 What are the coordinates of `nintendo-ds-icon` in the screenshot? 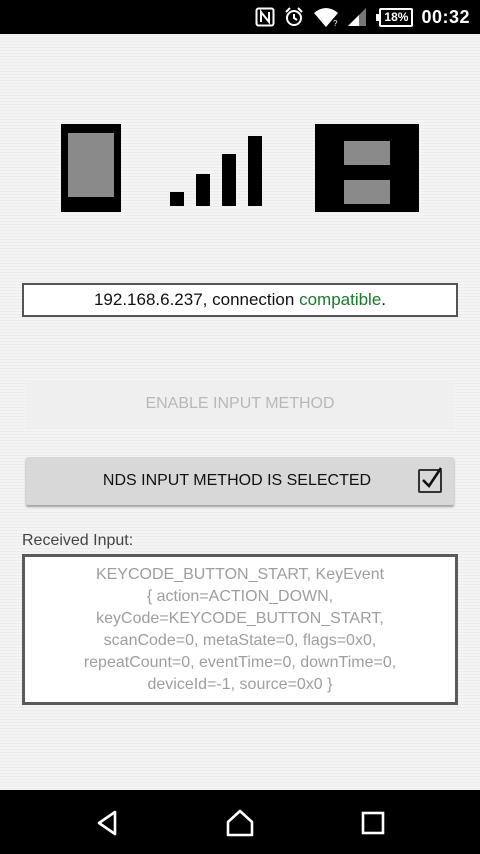 It's located at (367, 168).